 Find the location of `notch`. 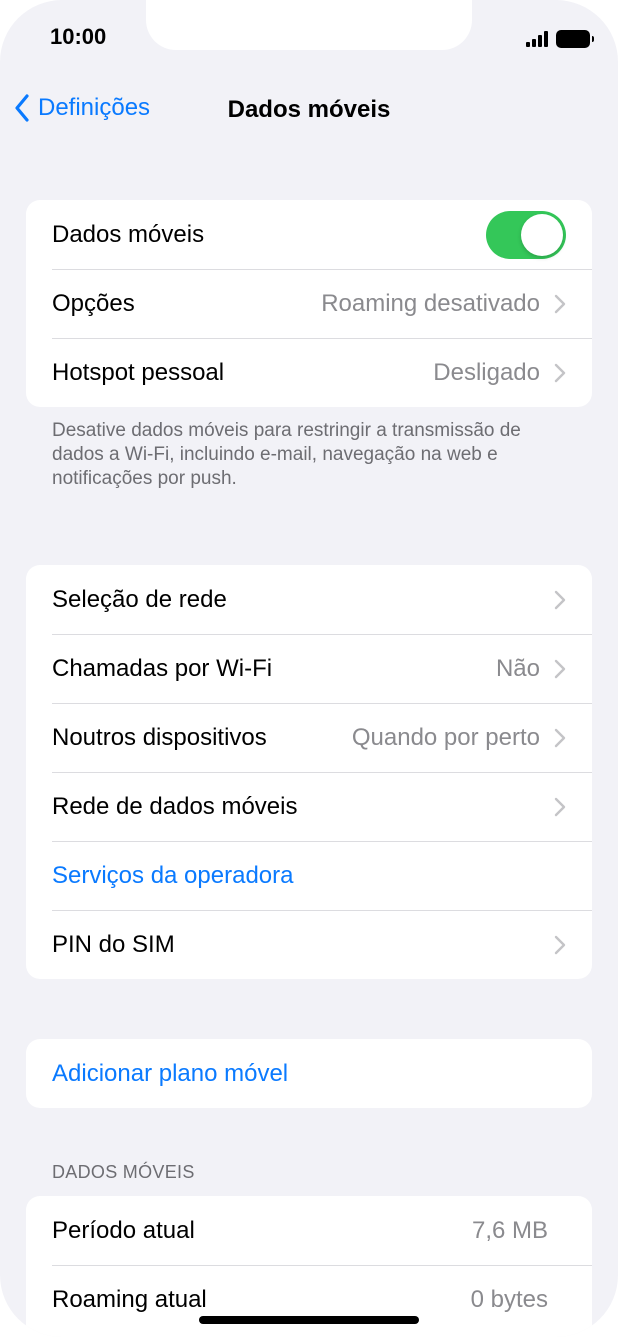

notch is located at coordinates (309, 25).